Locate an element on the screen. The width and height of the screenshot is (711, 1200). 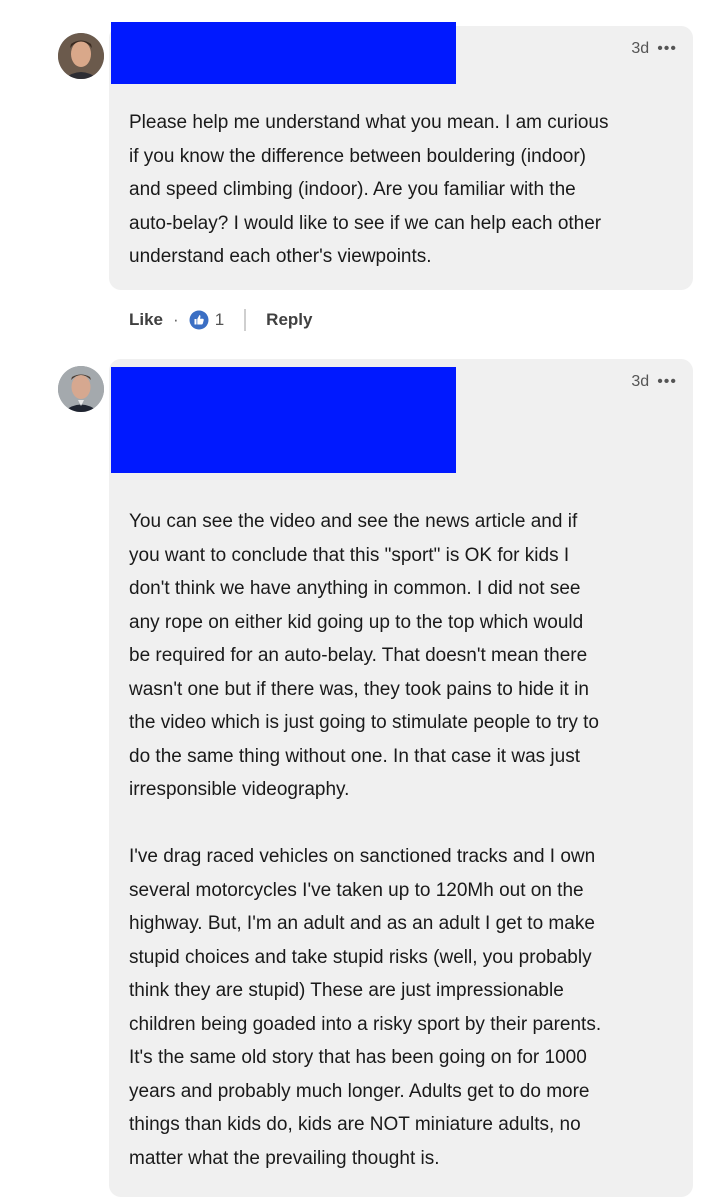
reaction-count: 1 is located at coordinates (219, 319).